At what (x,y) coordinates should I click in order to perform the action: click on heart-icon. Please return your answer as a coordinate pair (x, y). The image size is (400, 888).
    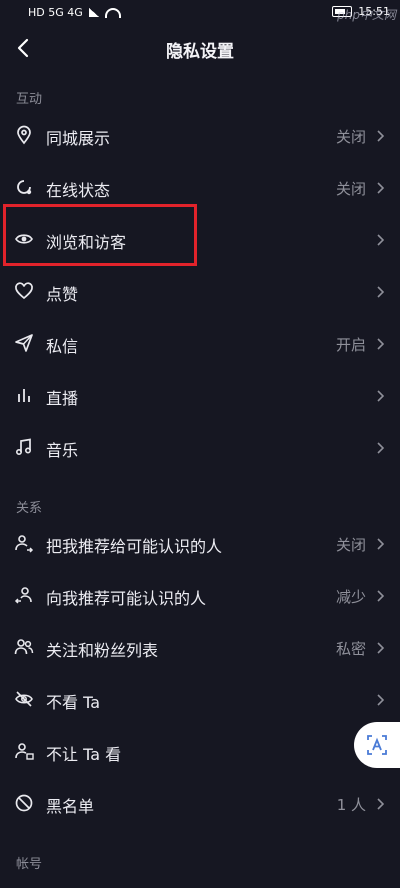
    Looking at the image, I should click on (24, 291).